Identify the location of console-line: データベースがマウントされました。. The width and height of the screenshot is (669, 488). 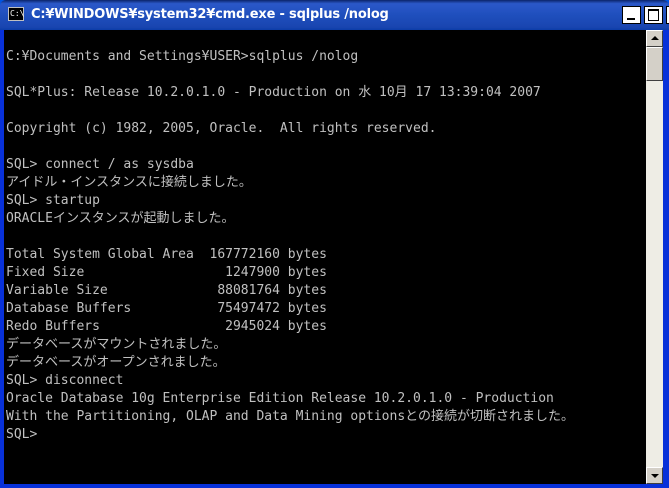
(116, 344).